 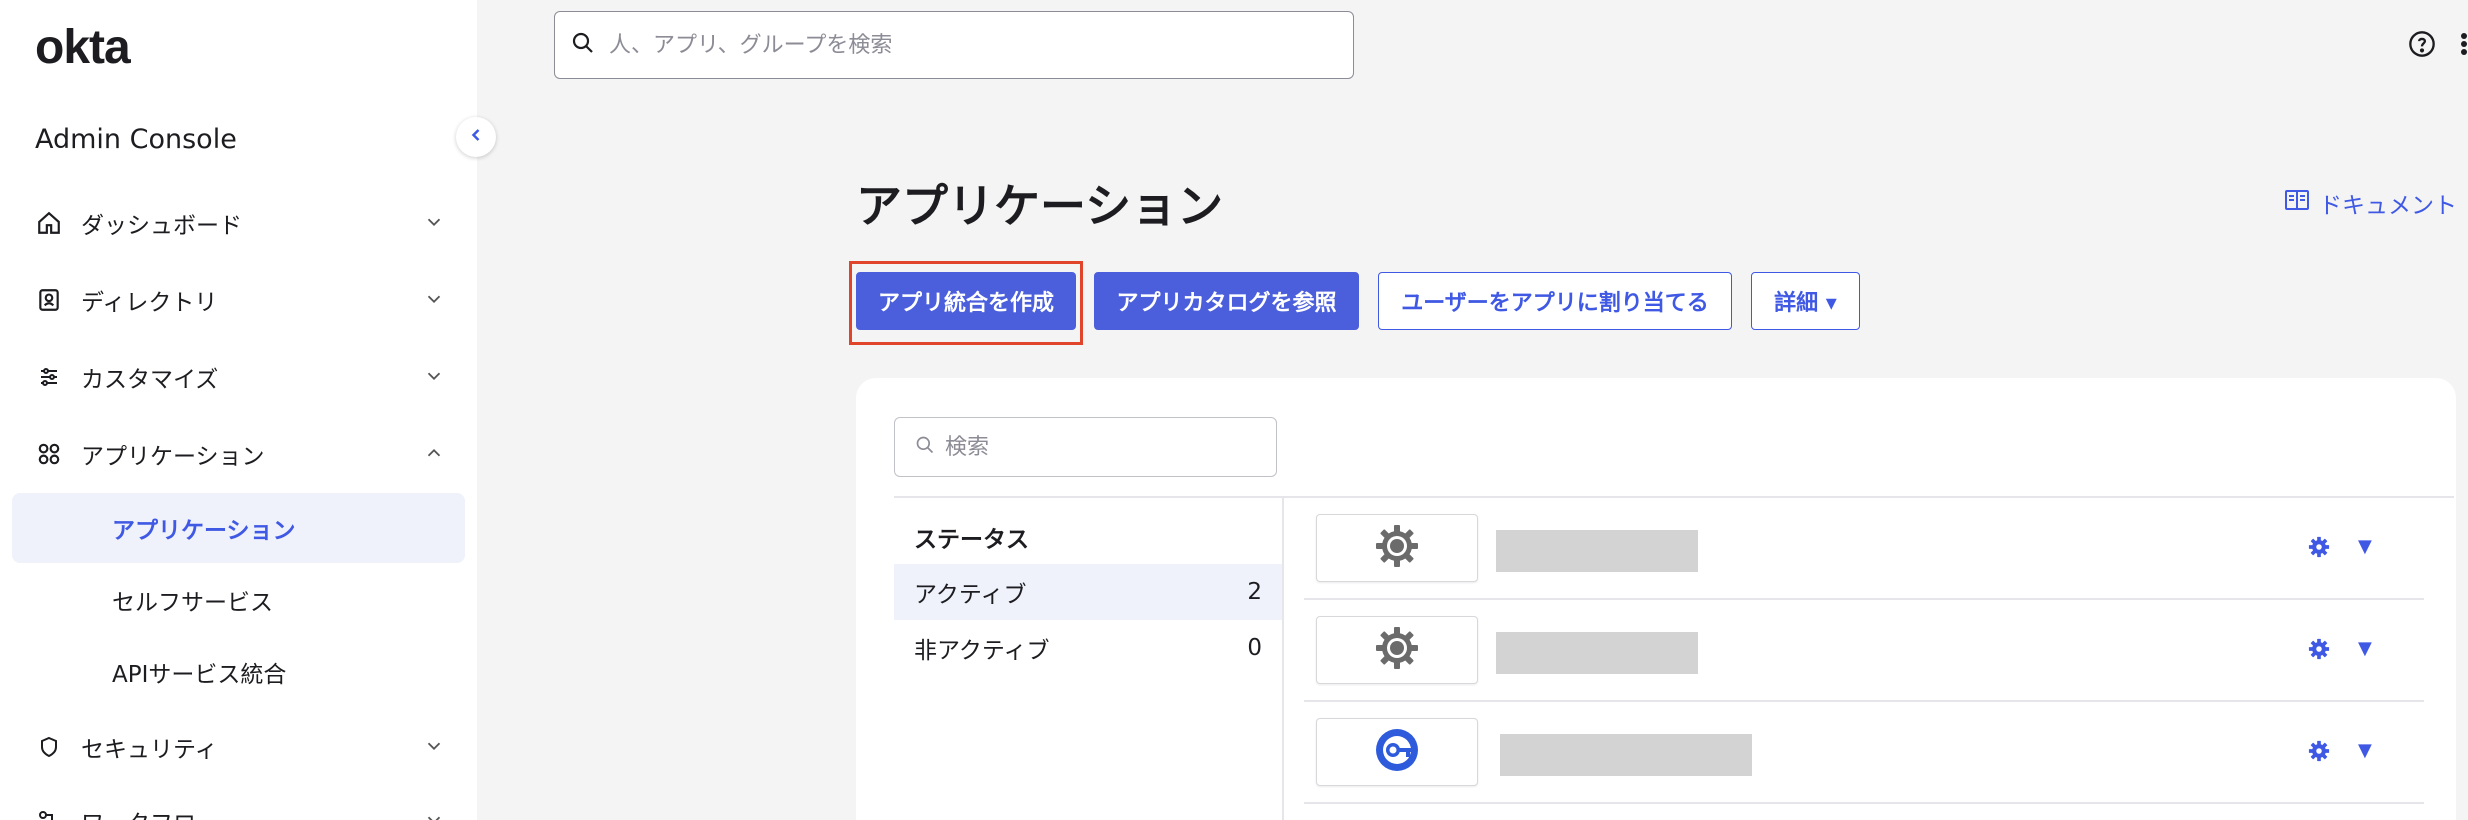 What do you see at coordinates (1105, 447) in the screenshot?
I see `app-search-input` at bounding box center [1105, 447].